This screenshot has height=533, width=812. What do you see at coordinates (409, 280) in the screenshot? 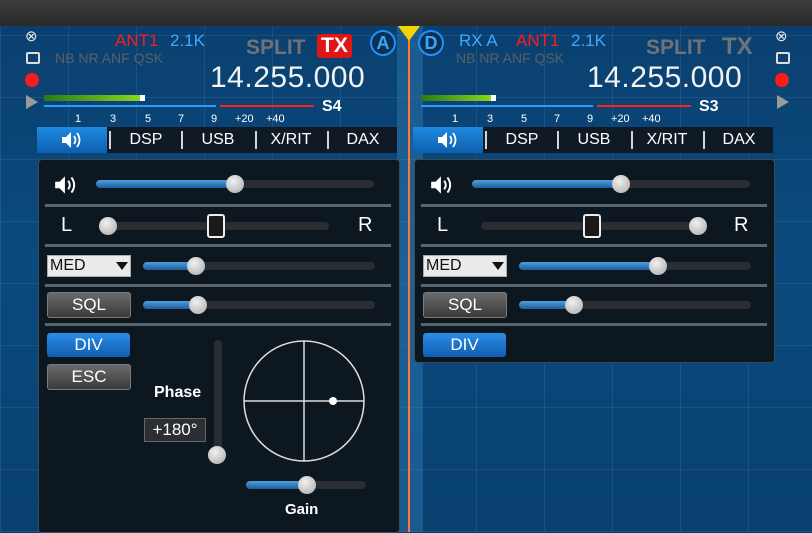
I see `tx-center-line` at bounding box center [409, 280].